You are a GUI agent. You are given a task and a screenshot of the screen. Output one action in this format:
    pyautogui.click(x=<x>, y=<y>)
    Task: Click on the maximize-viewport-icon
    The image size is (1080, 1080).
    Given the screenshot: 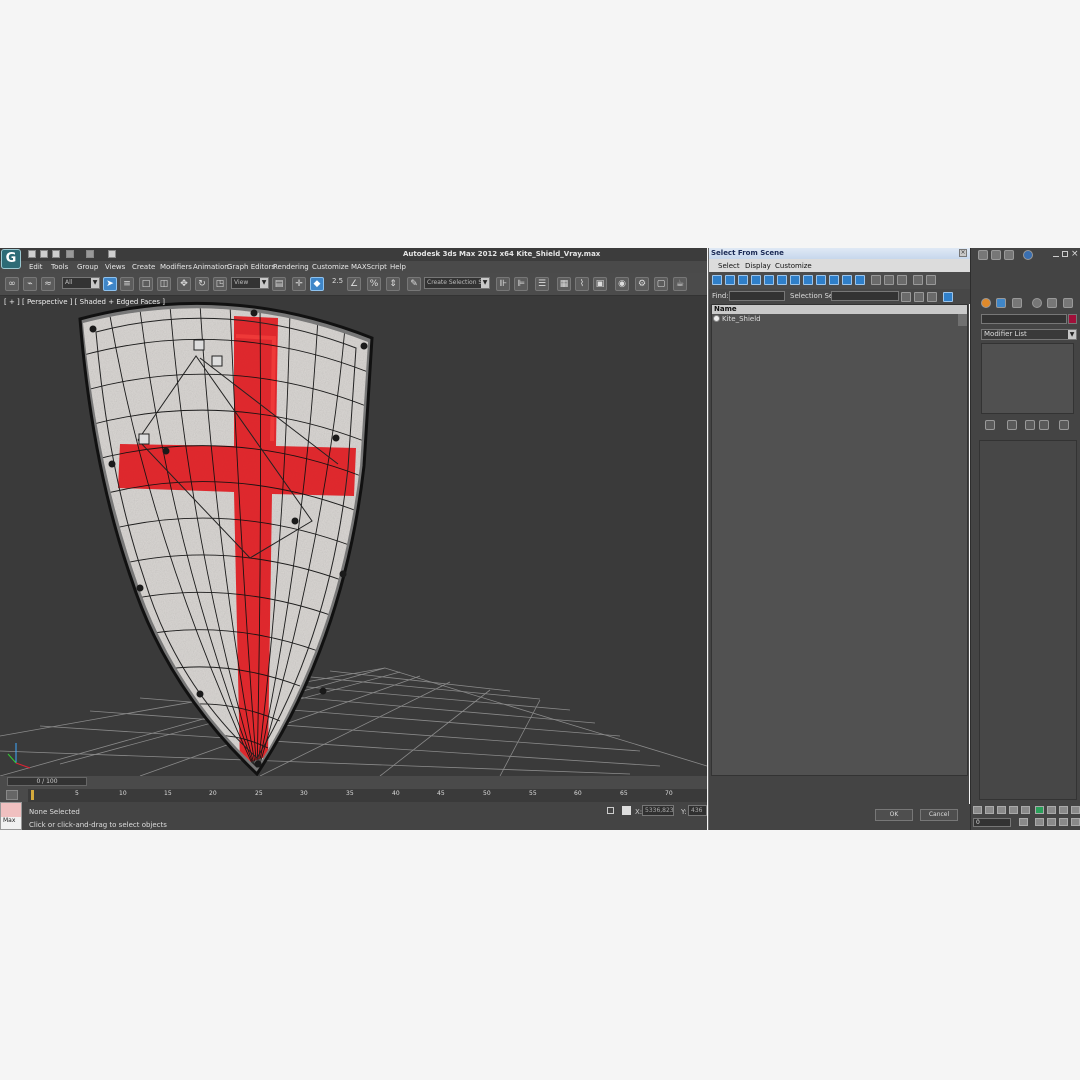 What is the action you would take?
    pyautogui.click(x=1063, y=822)
    